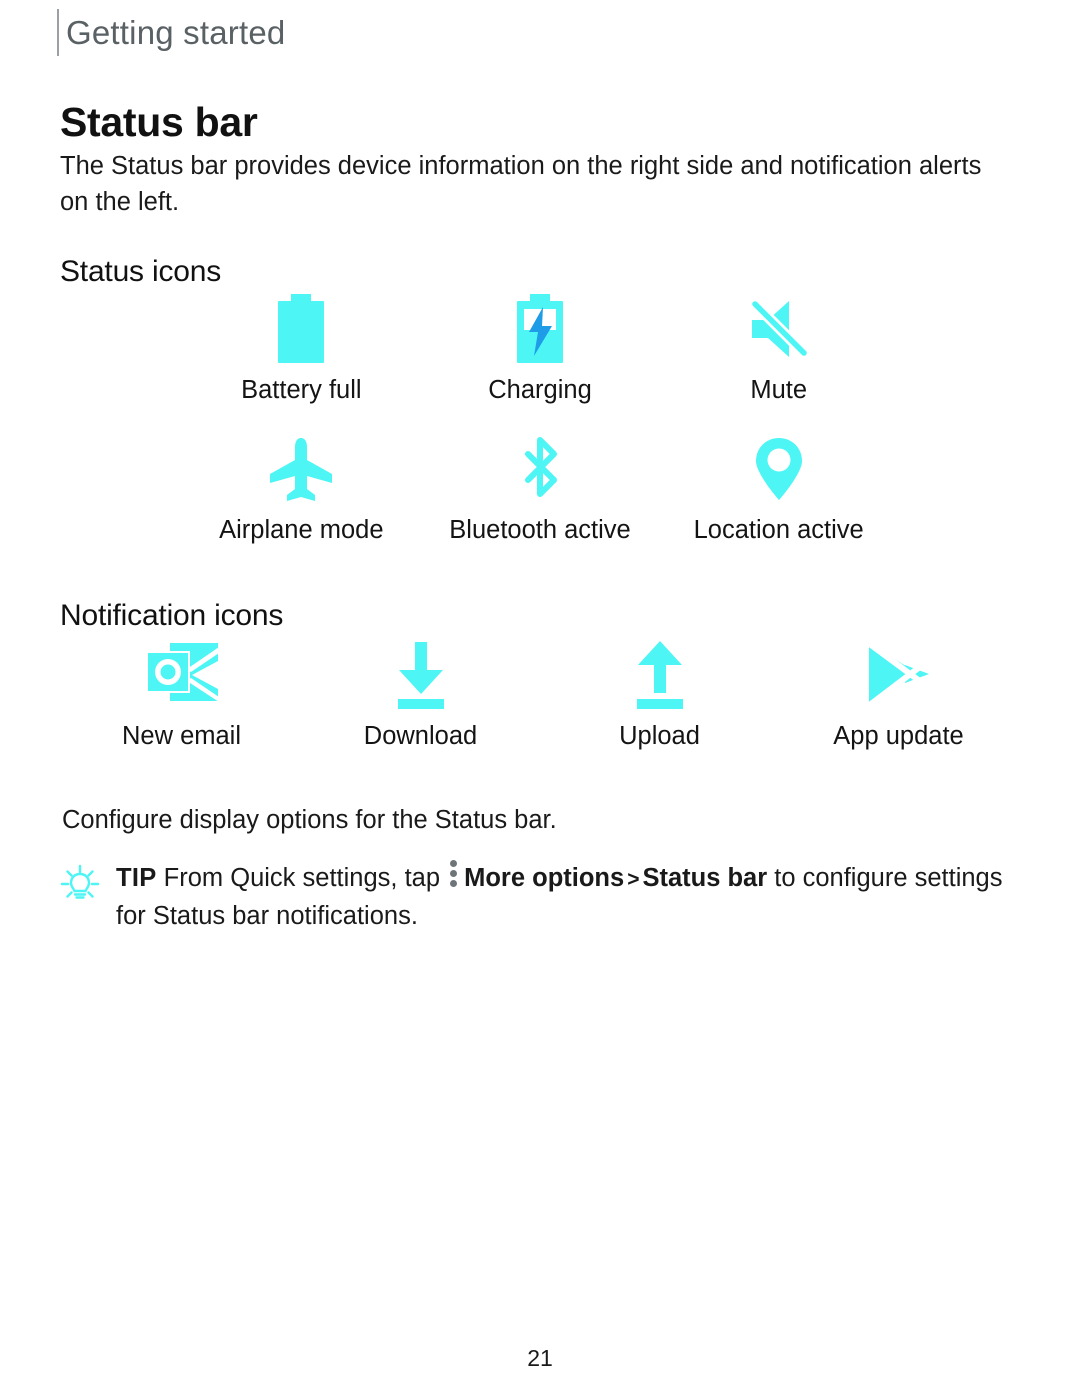  I want to click on status-icons-row-1: Battery full Charging Mute, so click(540, 349).